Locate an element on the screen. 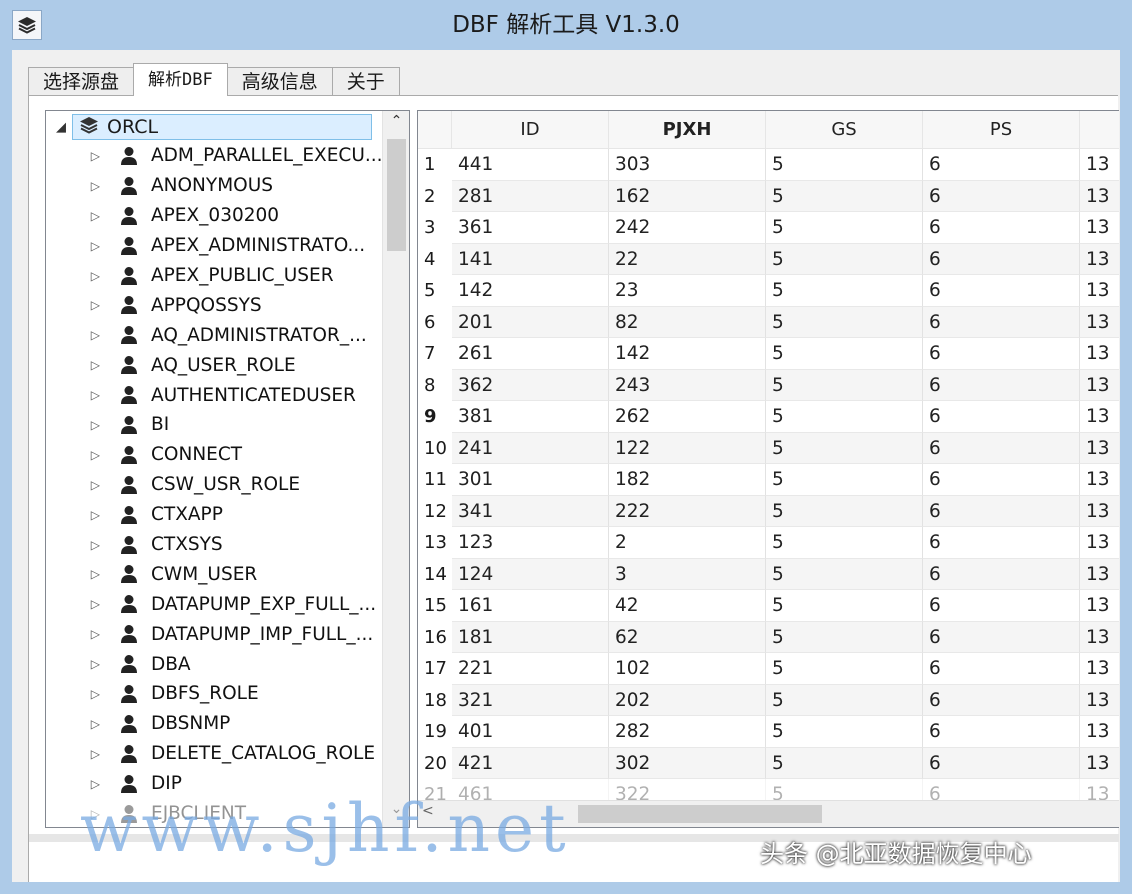 This screenshot has height=894, width=1132. table-cell: 142 is located at coordinates (687, 354).